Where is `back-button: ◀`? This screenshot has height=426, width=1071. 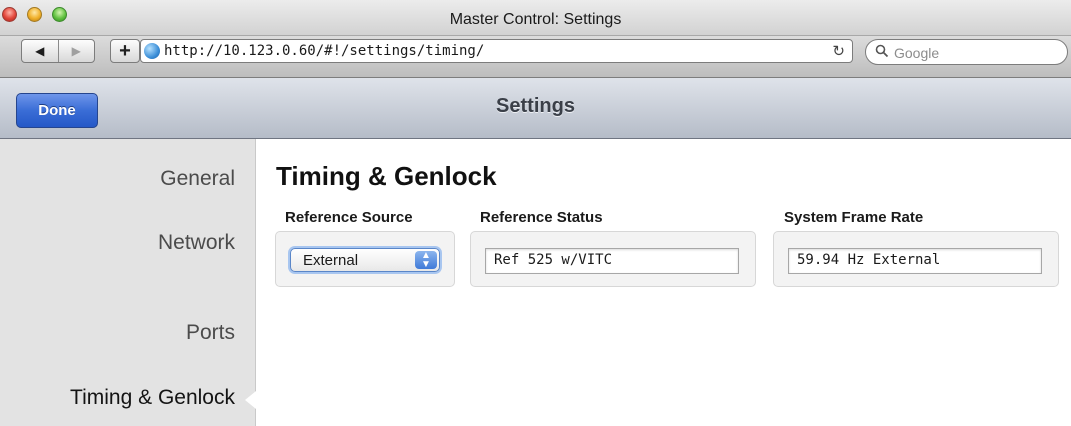
back-button: ◀ is located at coordinates (40, 51).